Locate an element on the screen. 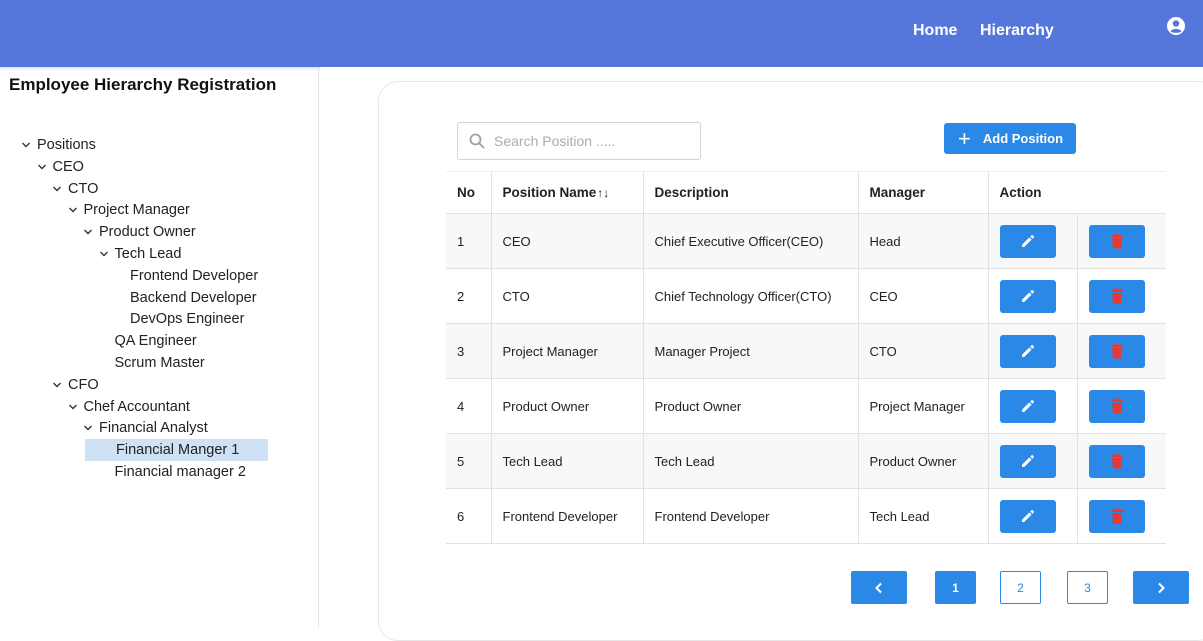 The width and height of the screenshot is (1203, 641). page-2-button: 2 is located at coordinates (1020, 587).